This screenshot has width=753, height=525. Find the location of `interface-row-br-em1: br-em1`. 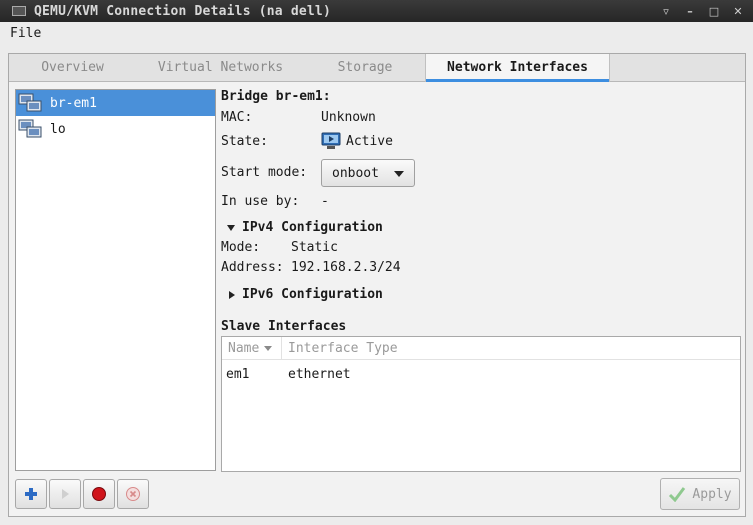

interface-row-br-em1: br-em1 is located at coordinates (115, 103).